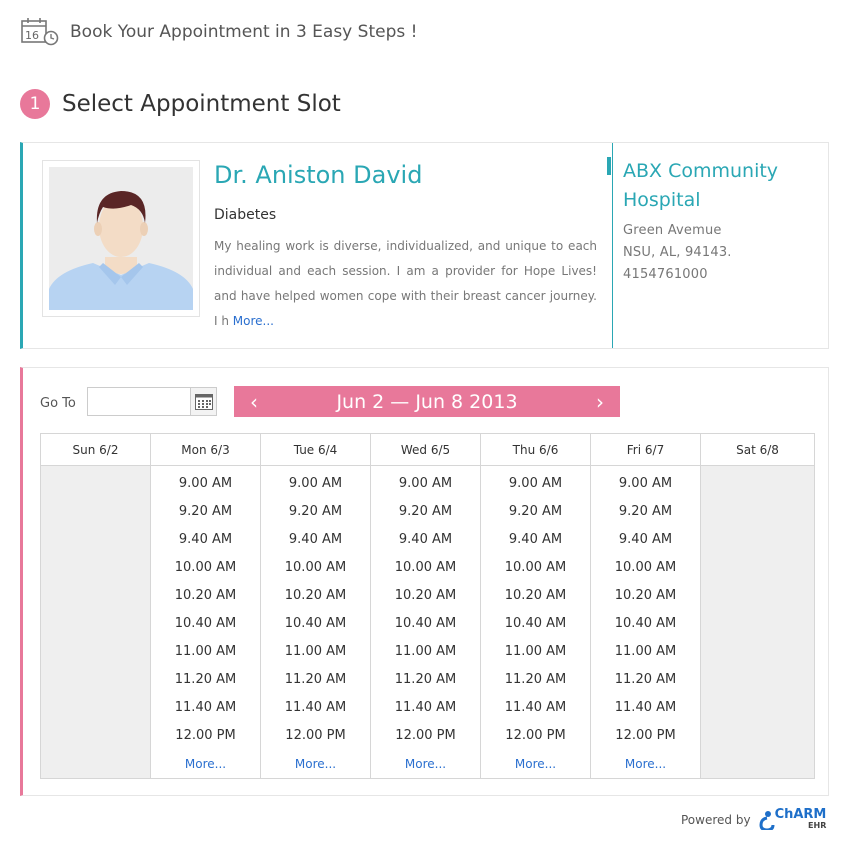 The height and width of the screenshot is (846, 853). What do you see at coordinates (600, 402) in the screenshot?
I see `chevron-right-icon: ›` at bounding box center [600, 402].